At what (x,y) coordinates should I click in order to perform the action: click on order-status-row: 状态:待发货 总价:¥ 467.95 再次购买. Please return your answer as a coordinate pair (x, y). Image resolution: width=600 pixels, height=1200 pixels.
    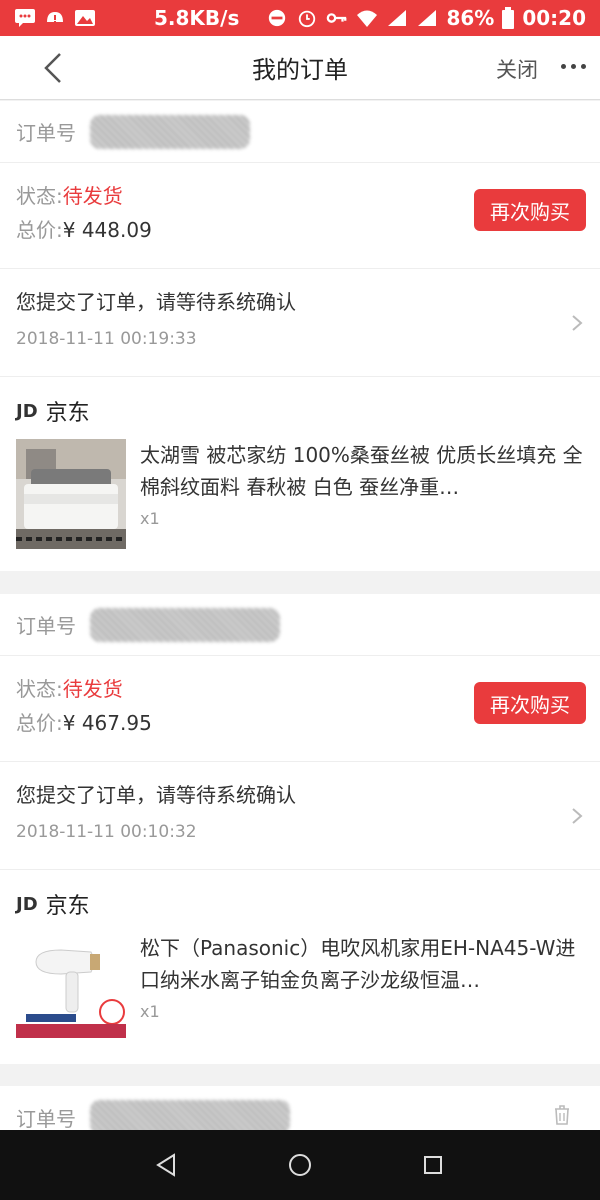
    Looking at the image, I should click on (300, 709).